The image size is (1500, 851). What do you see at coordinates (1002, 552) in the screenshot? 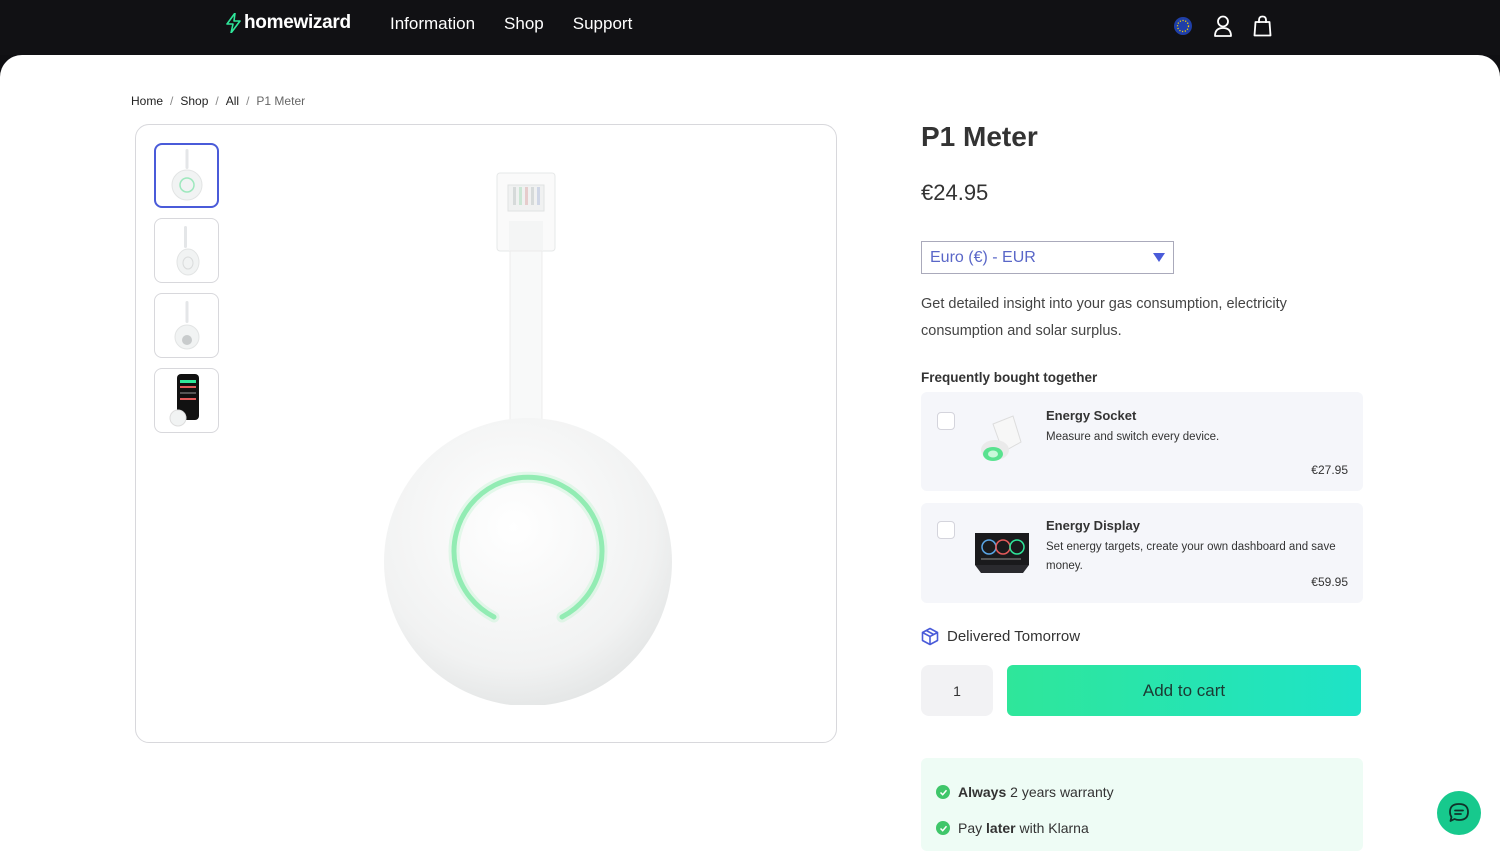
I see `energy-display-image` at bounding box center [1002, 552].